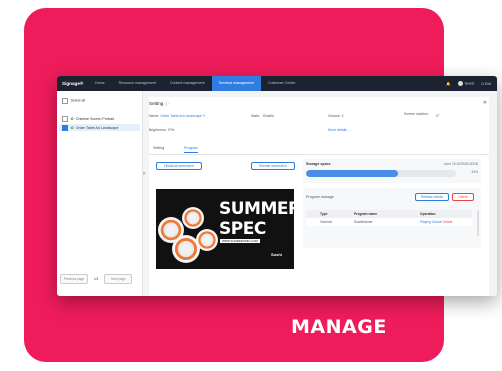 The height and width of the screenshot is (371, 502). I want to click on sidebar-pager: Previous page 1/1 Next page, so click(96, 279).